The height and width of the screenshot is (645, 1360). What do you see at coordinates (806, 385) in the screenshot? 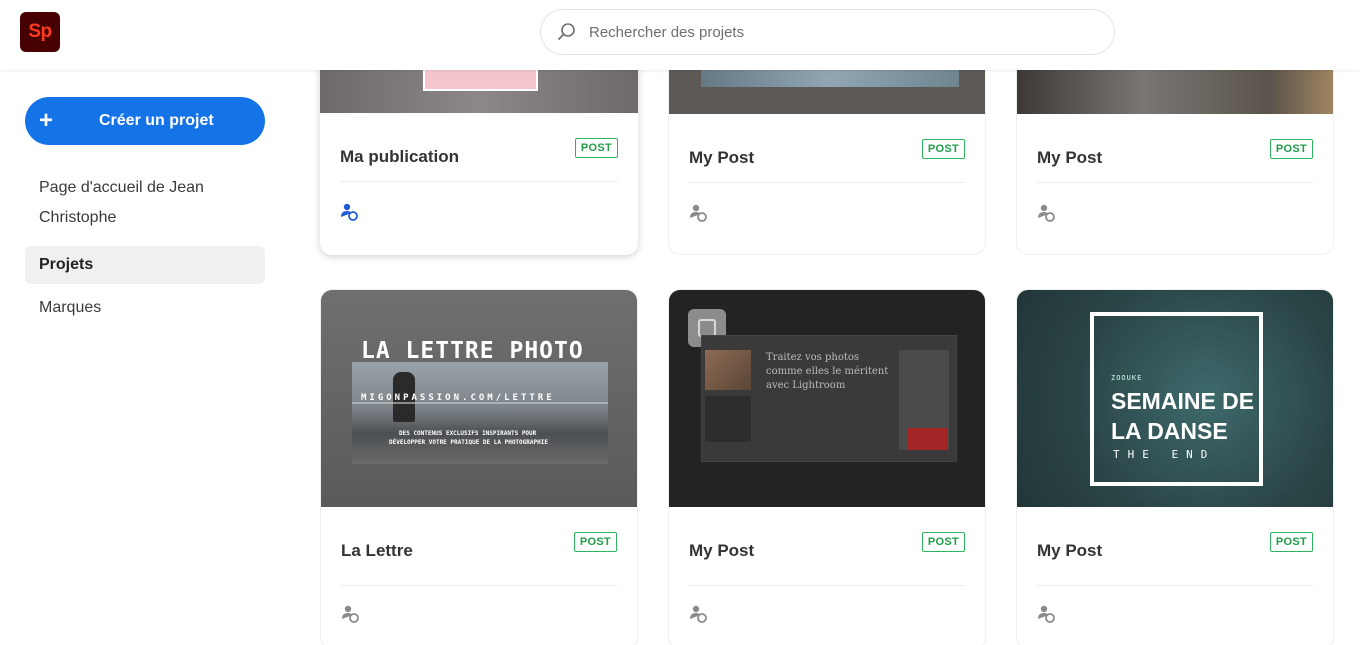
I see `poster-line3: avec Lightroom` at bounding box center [806, 385].